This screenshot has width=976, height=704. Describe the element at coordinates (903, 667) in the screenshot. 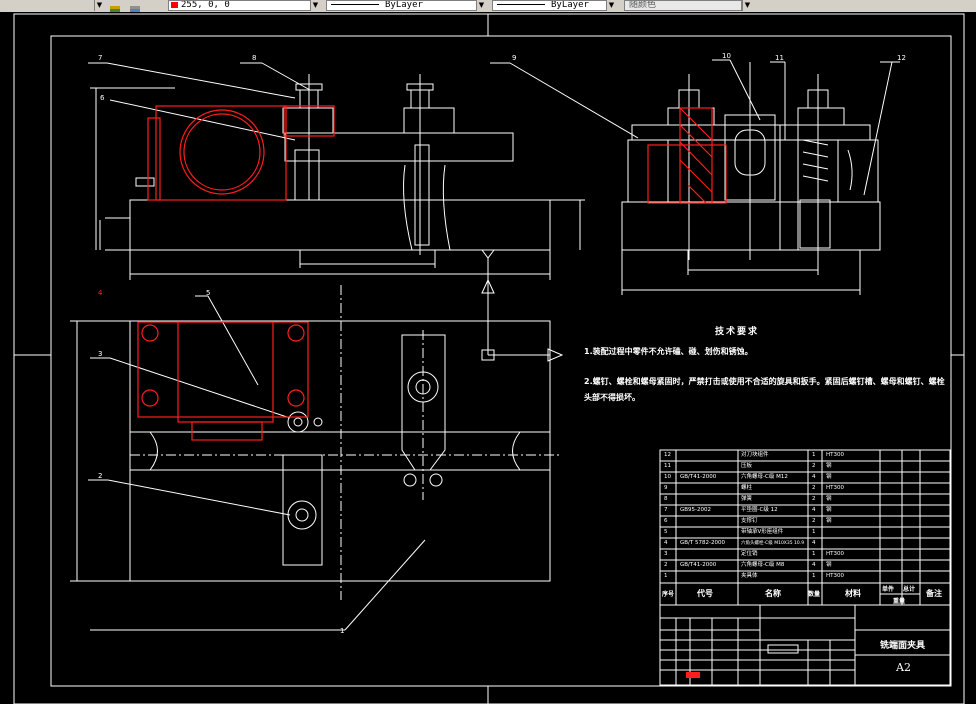

I see `sheet-size: A2` at that location.